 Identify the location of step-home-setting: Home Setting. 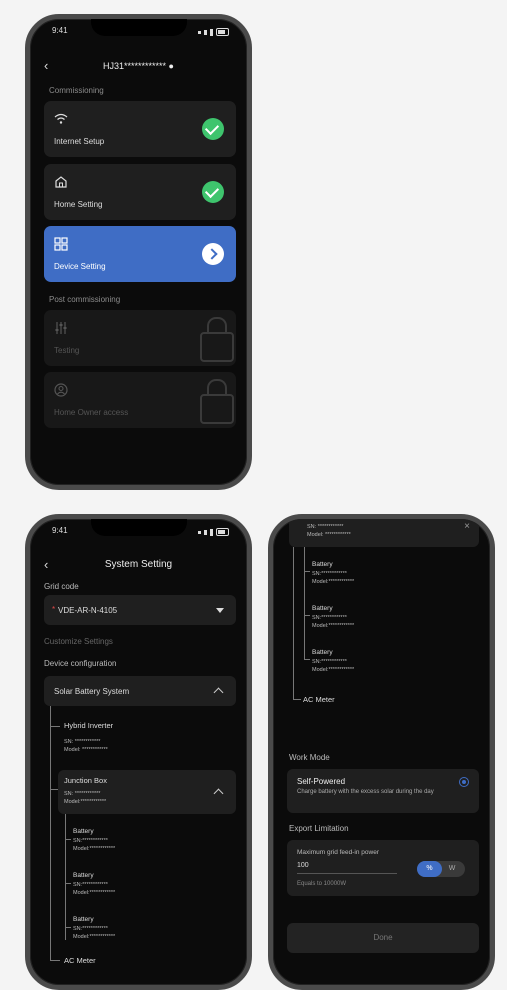
(140, 192).